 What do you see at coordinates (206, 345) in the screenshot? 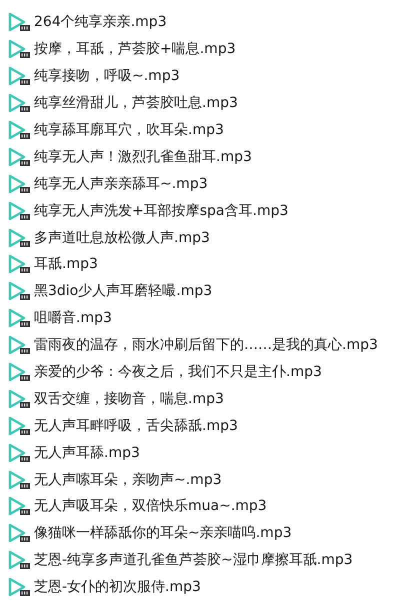
I see `file-name: 雷雨夜的温存，雨水冲刷后留下的……是我的真心.mp3` at bounding box center [206, 345].